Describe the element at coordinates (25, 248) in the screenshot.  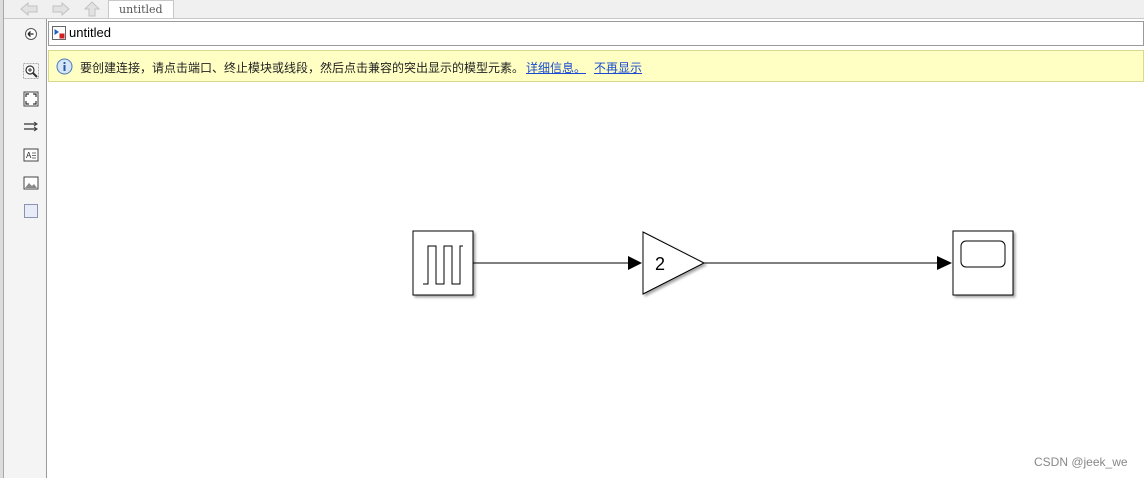
I see `tool-palette: A` at that location.